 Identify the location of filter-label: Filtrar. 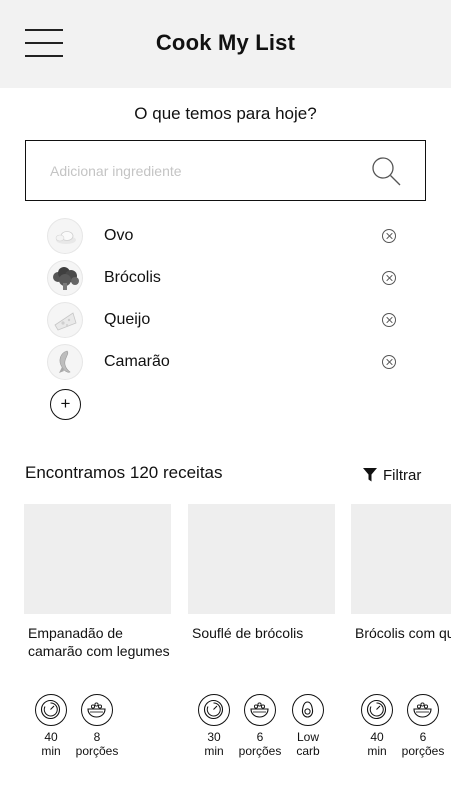
(402, 475).